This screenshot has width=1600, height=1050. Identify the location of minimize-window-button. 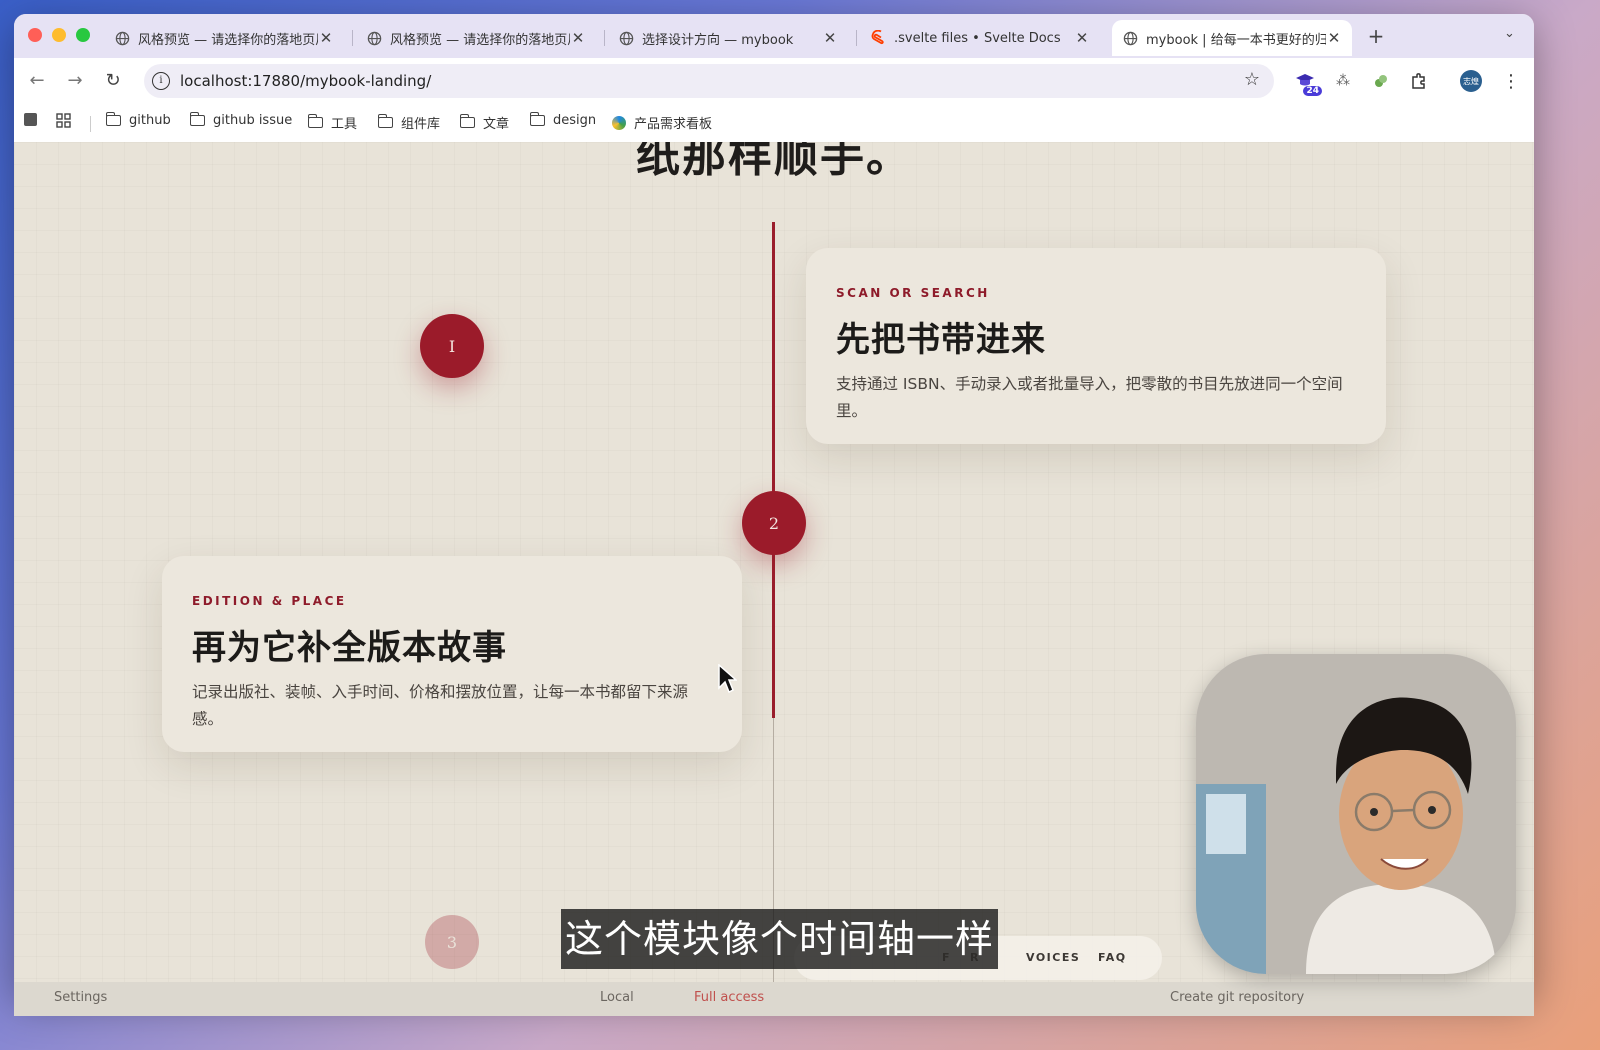
(59, 35).